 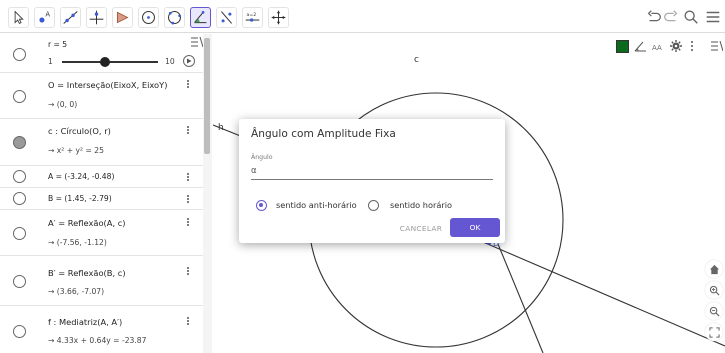 What do you see at coordinates (323, 134) in the screenshot?
I see `dialog-title: Ângulo com Amplitude Fixa` at bounding box center [323, 134].